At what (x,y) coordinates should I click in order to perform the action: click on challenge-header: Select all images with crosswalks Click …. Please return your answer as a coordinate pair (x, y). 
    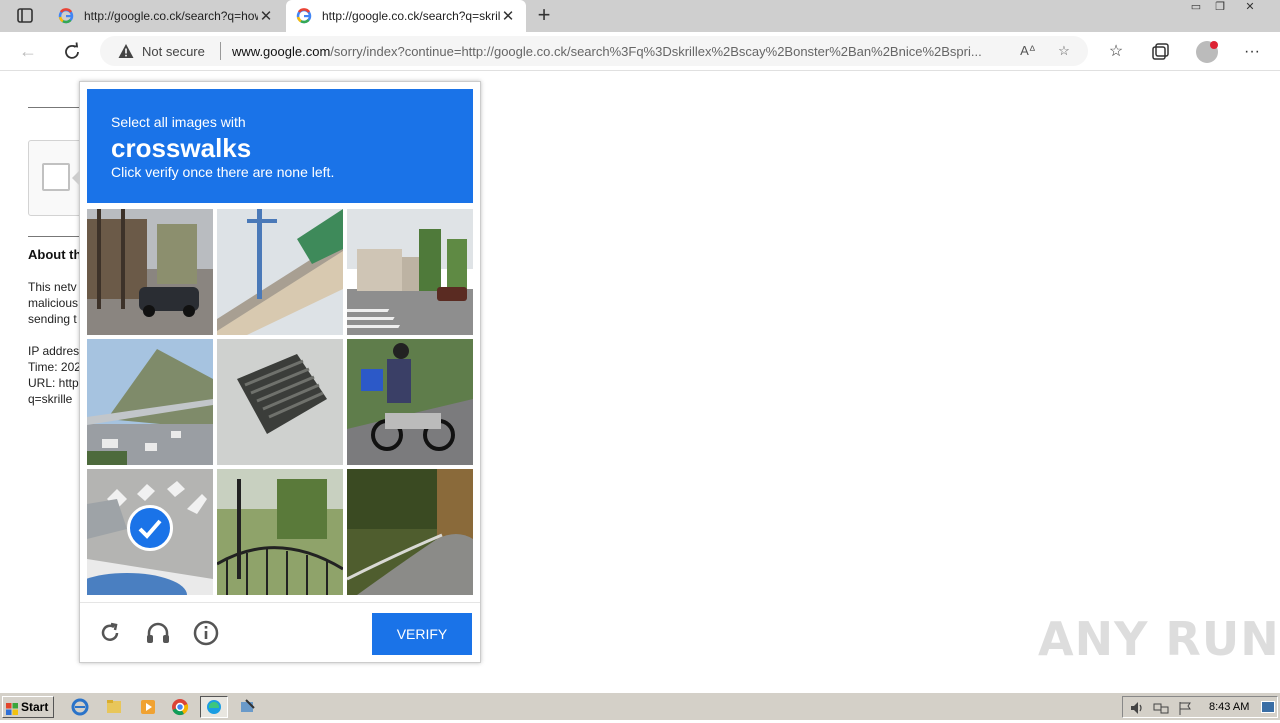
    Looking at the image, I should click on (280, 146).